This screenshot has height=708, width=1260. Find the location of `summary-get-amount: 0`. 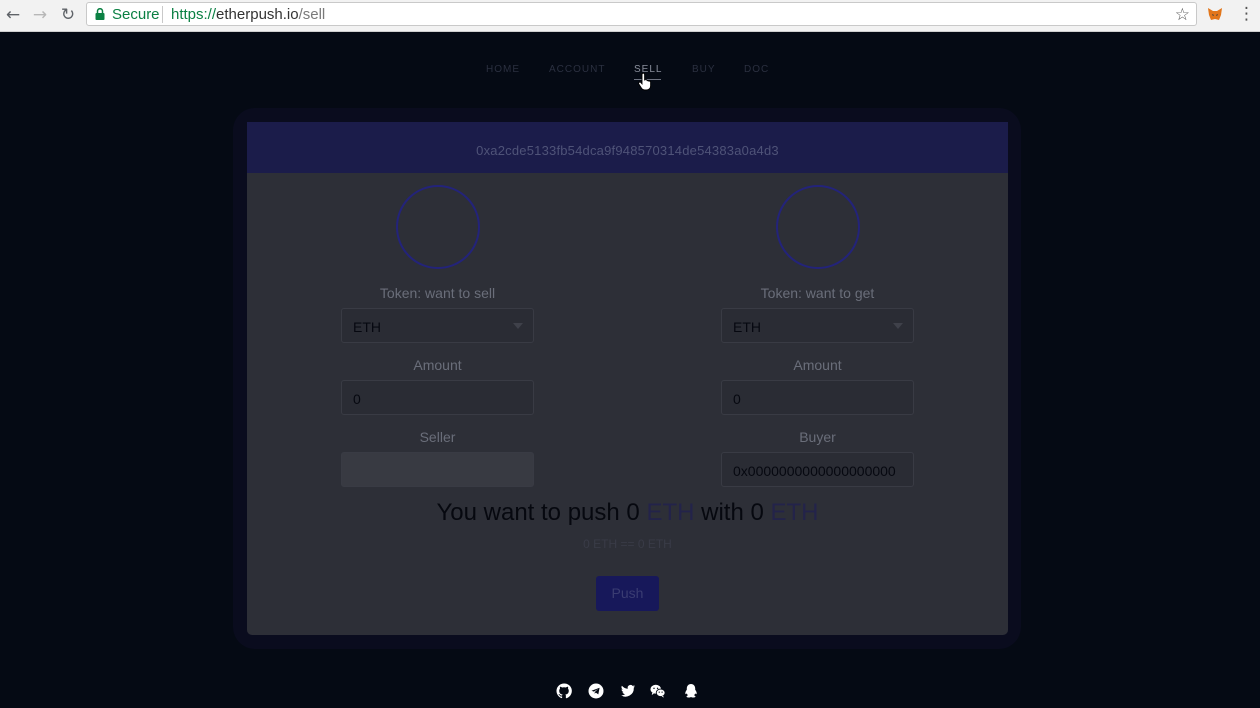

summary-get-amount: 0 is located at coordinates (757, 512).